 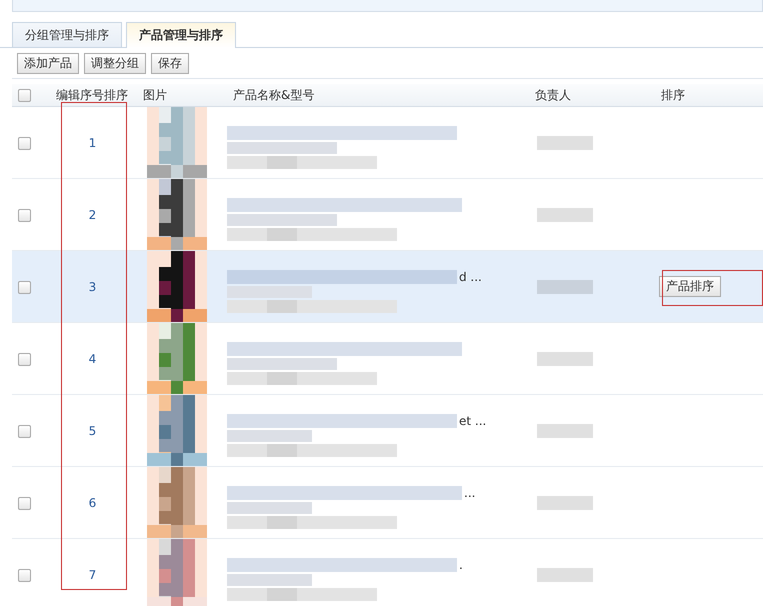 What do you see at coordinates (155, 95) in the screenshot?
I see `column-header: 图片` at bounding box center [155, 95].